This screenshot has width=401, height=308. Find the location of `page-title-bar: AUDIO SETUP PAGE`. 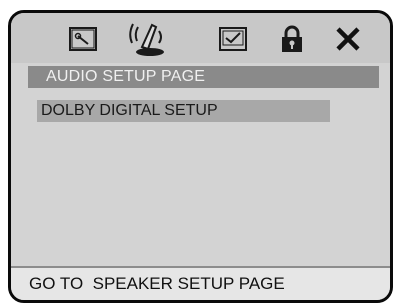

page-title-bar: AUDIO SETUP PAGE is located at coordinates (203, 77).